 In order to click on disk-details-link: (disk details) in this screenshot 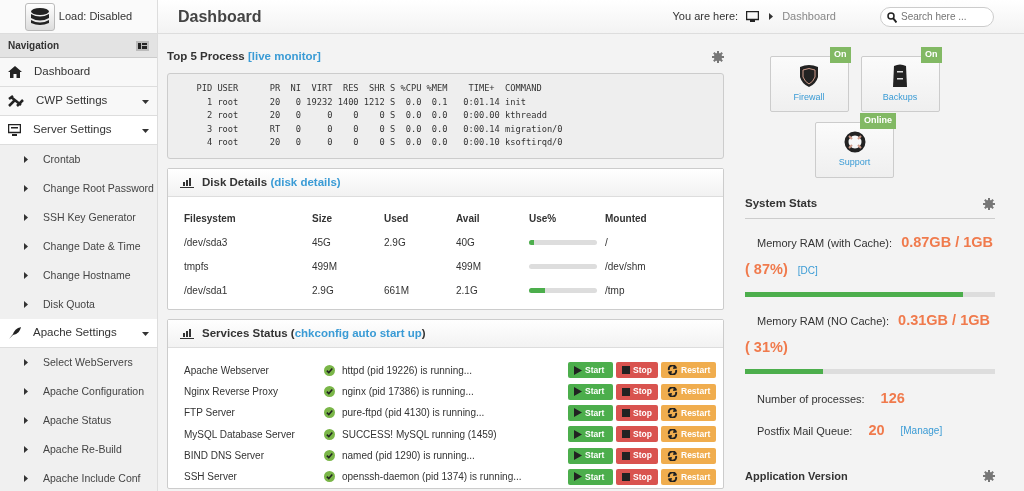, I will do `click(305, 181)`.